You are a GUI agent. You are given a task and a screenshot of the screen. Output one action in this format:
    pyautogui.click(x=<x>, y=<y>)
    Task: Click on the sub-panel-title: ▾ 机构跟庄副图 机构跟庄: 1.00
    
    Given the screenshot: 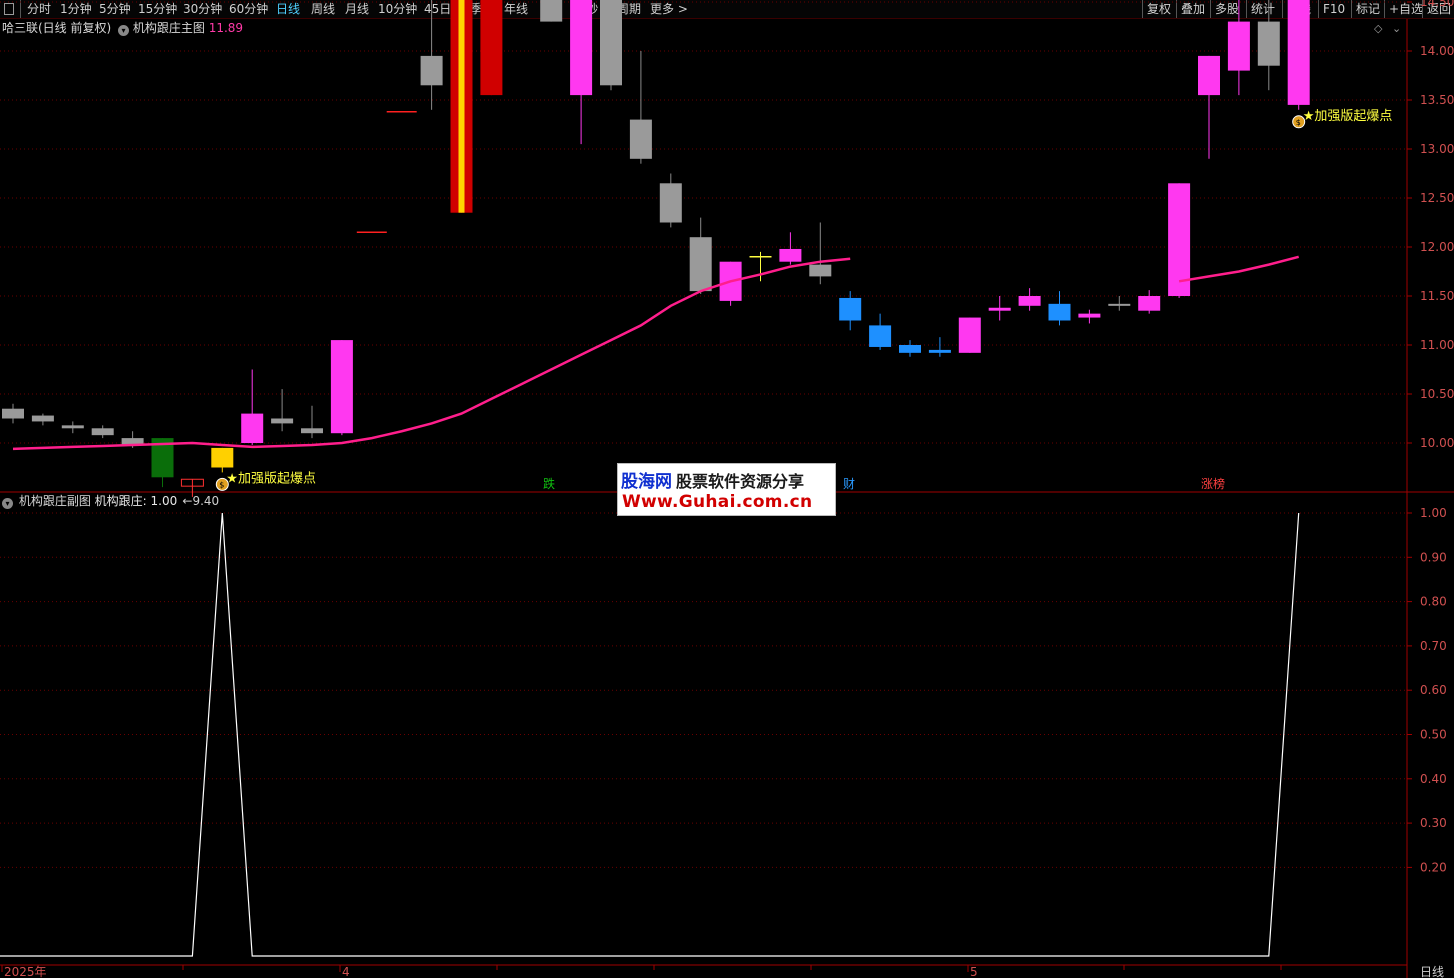 What is the action you would take?
    pyautogui.click(x=89, y=501)
    